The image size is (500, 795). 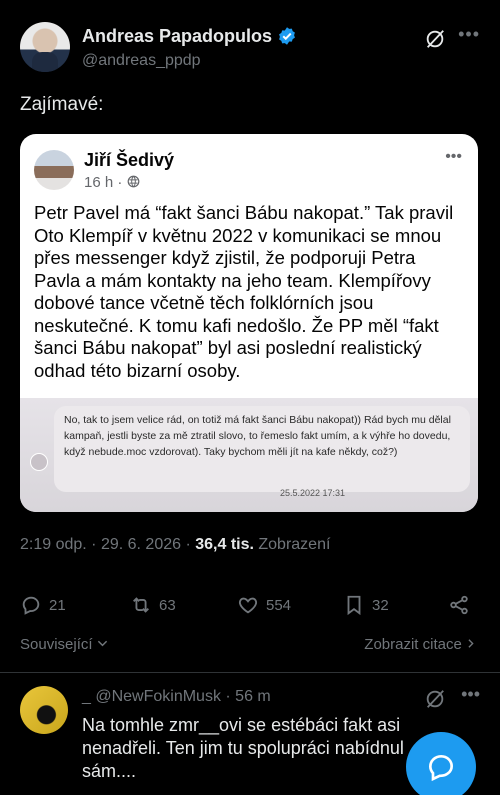 What do you see at coordinates (471, 643) in the screenshot?
I see `chevron-right-icon` at bounding box center [471, 643].